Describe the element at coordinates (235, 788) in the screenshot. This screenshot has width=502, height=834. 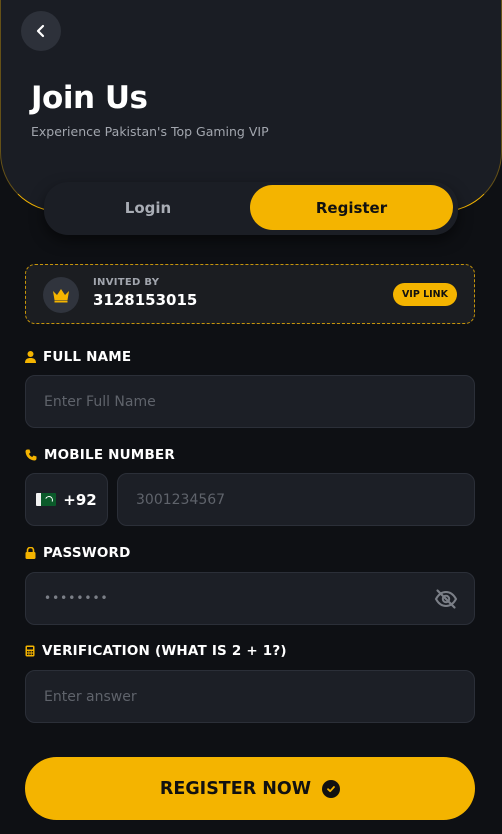
I see `register-now-label: REGISTER NOW` at that location.